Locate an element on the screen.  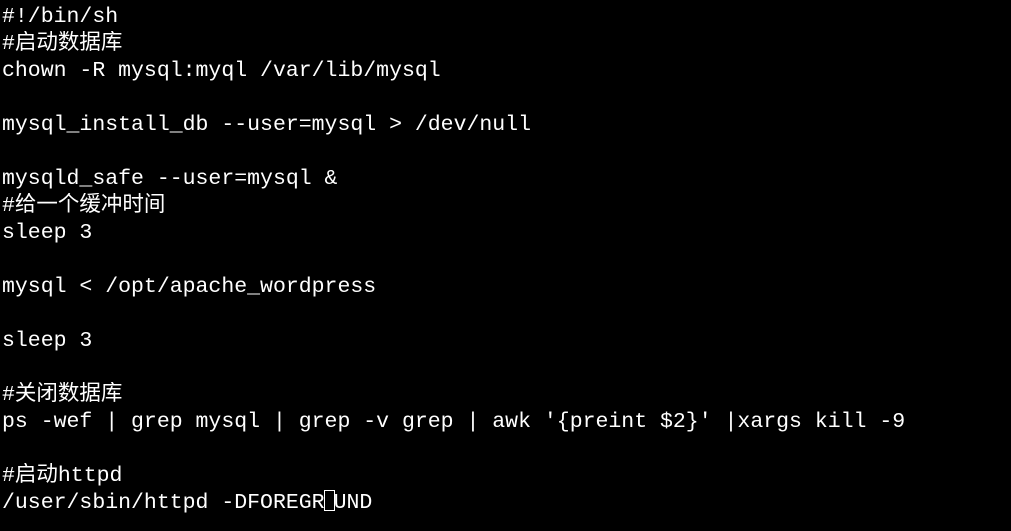
terminal-line: chown -R mysql:myql /var/lib/mysql is located at coordinates (221, 71).